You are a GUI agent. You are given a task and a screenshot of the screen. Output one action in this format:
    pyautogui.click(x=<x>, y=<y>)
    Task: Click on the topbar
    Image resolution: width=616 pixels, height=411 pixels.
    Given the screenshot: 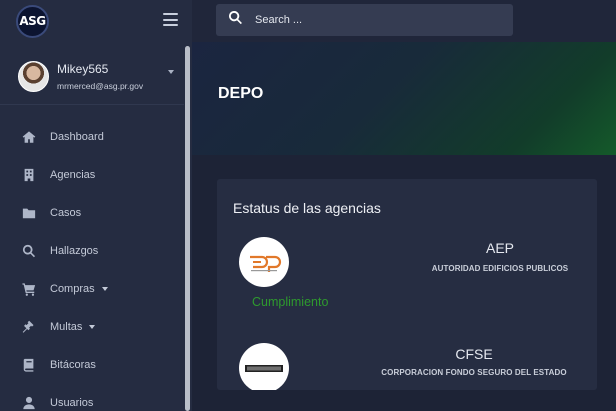 What is the action you would take?
    pyautogui.click(x=404, y=21)
    